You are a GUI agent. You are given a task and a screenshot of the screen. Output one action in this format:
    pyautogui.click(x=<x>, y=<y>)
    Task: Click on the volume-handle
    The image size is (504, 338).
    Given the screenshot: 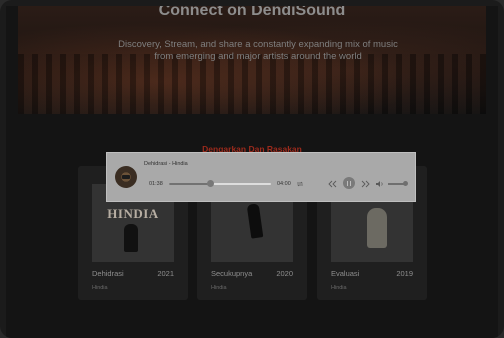 What is the action you would take?
    pyautogui.click(x=405, y=183)
    